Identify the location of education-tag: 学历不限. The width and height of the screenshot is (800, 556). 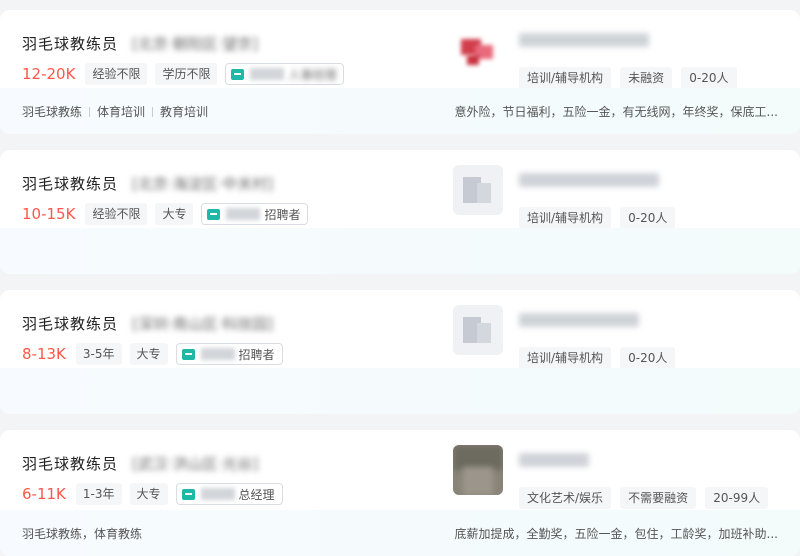
(186, 74).